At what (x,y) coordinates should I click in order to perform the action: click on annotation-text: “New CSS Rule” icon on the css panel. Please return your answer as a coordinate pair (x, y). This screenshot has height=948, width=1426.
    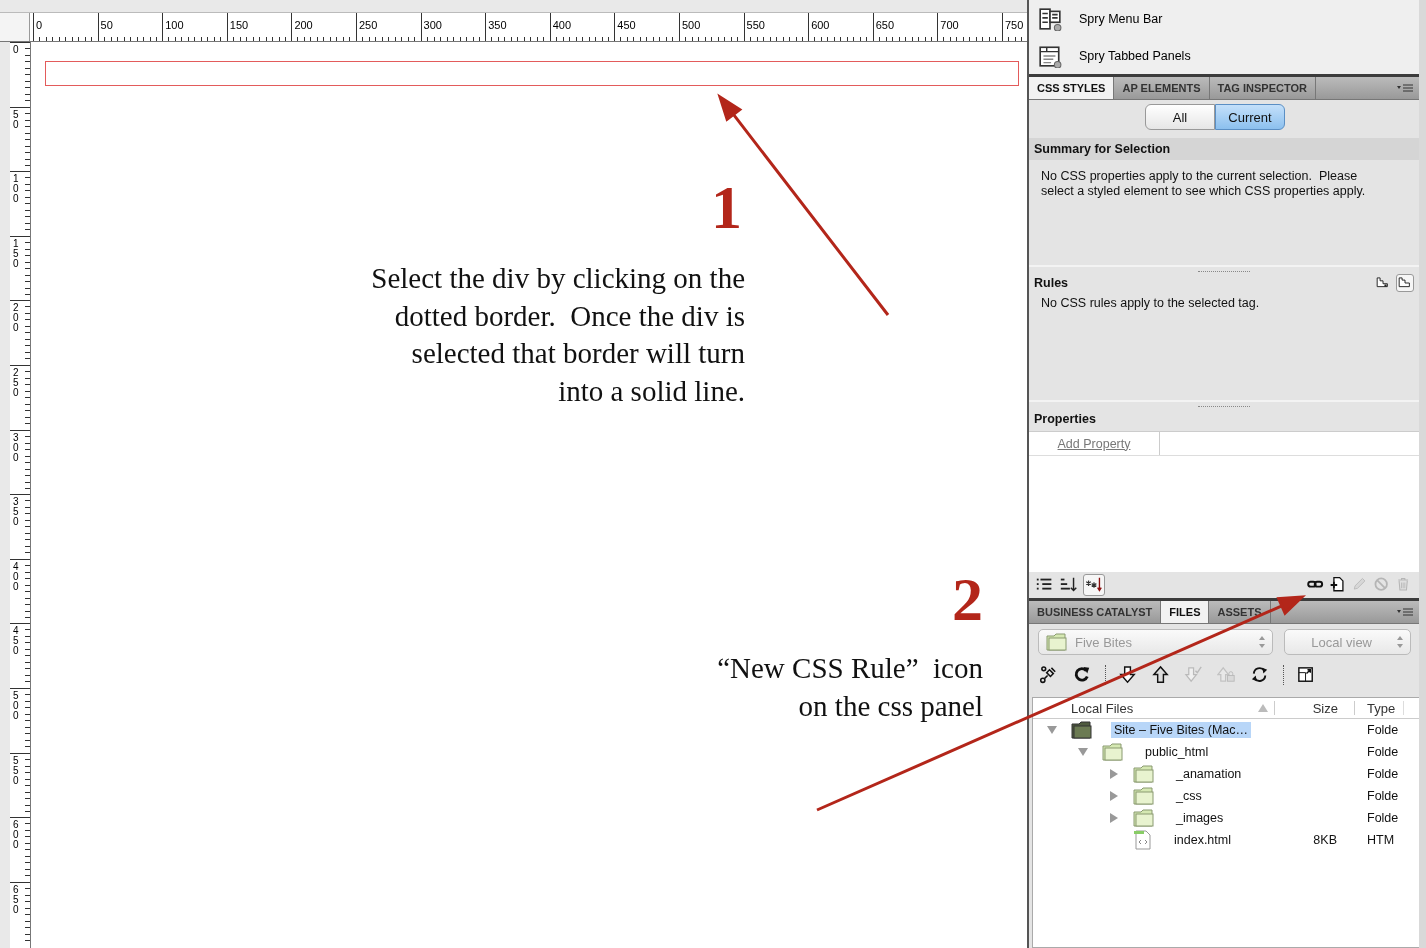
    Looking at the image, I should click on (850, 687).